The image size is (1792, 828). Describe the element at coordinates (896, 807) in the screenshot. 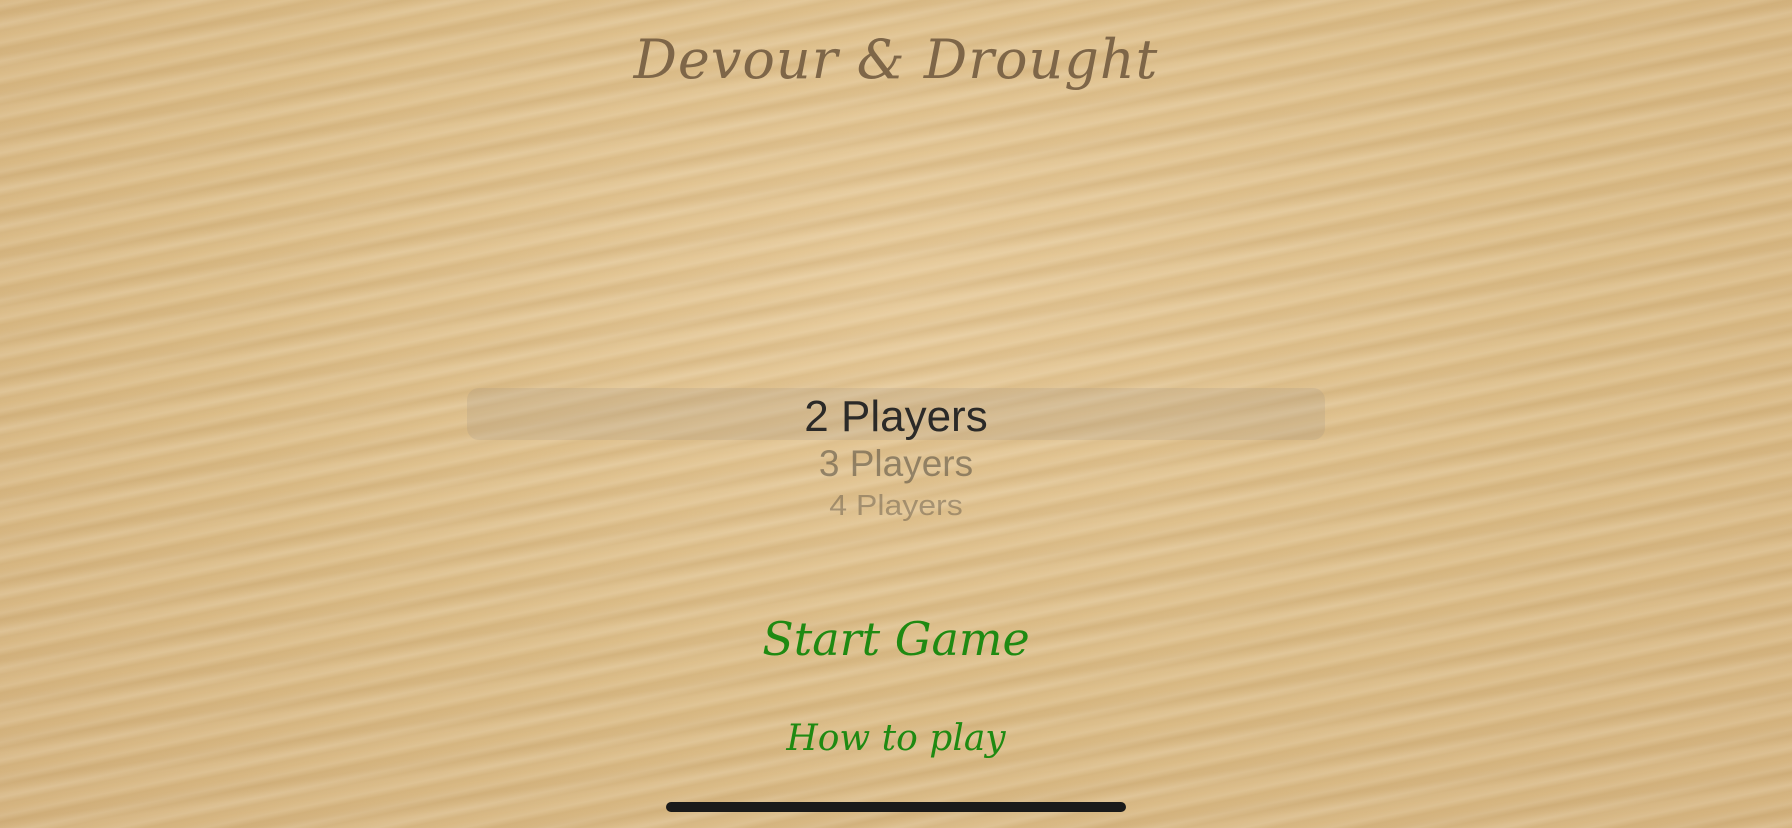

I see `home-indicator` at that location.